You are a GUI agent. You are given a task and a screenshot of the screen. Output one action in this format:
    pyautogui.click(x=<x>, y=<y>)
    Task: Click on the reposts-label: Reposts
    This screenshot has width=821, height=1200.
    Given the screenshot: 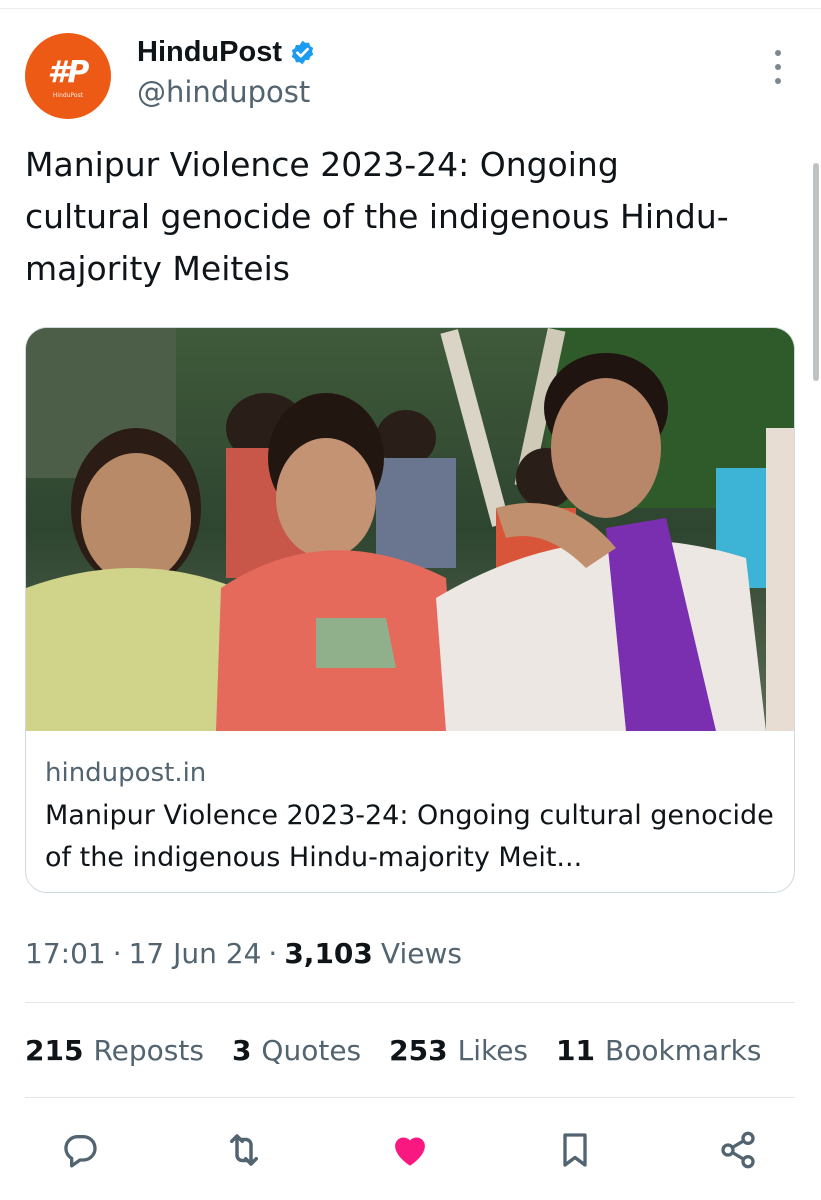 What is the action you would take?
    pyautogui.click(x=148, y=1050)
    